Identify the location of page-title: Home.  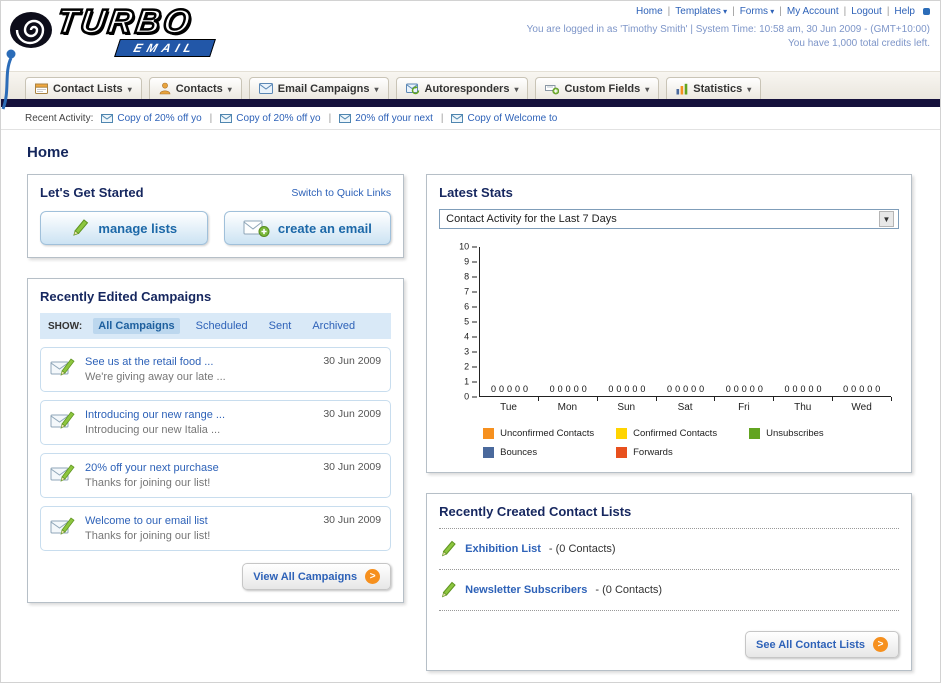
(48, 152).